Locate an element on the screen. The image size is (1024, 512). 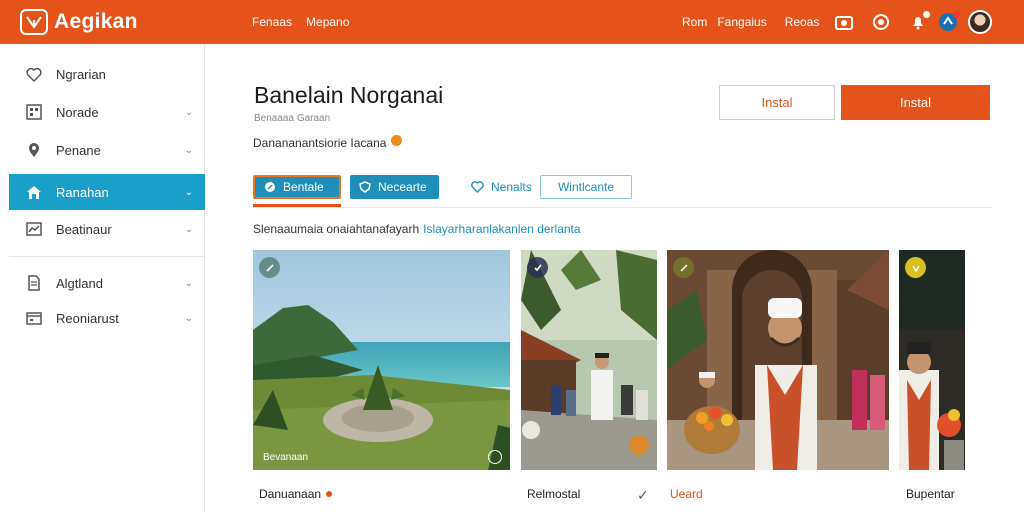
grid-icon is located at coordinates (34, 112).